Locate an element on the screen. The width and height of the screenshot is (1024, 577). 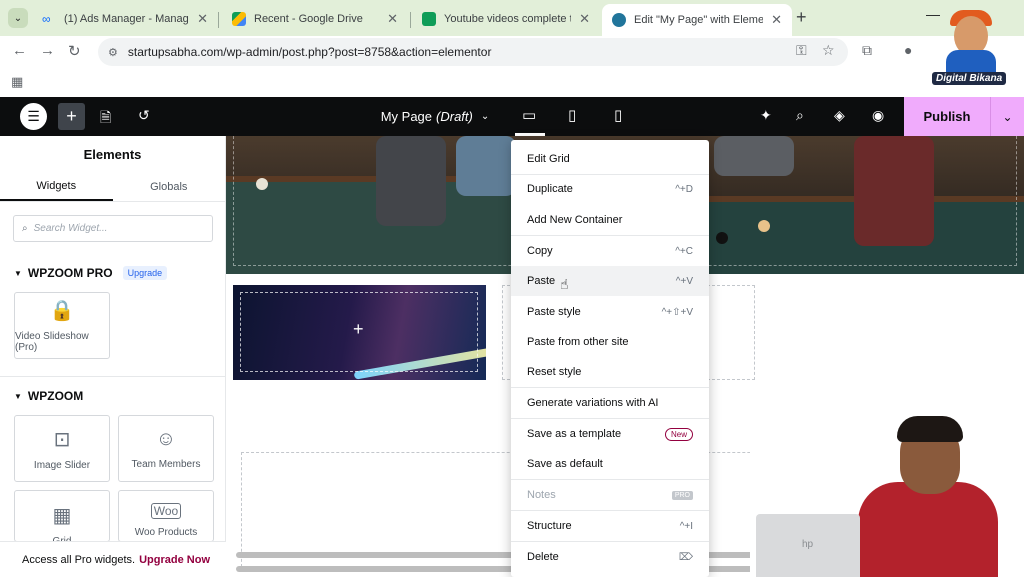
new-tab-button: + is located at coordinates (801, 17).